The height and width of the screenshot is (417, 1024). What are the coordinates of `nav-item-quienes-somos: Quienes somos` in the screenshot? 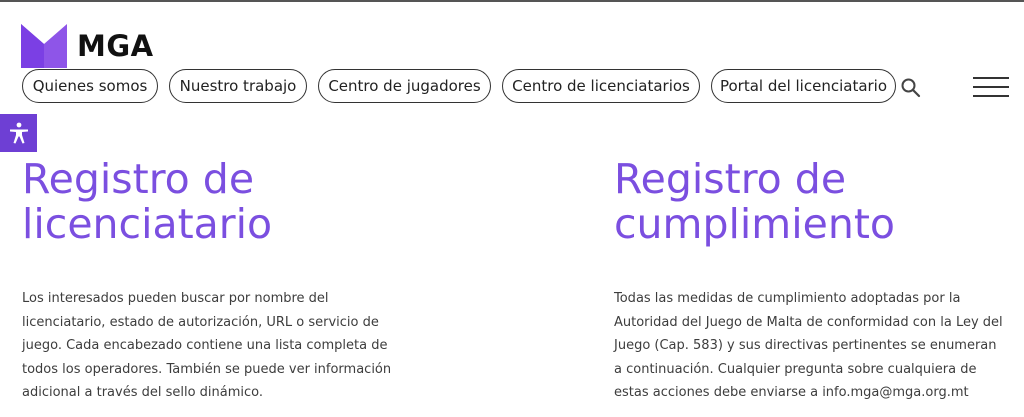 It's located at (90, 86).